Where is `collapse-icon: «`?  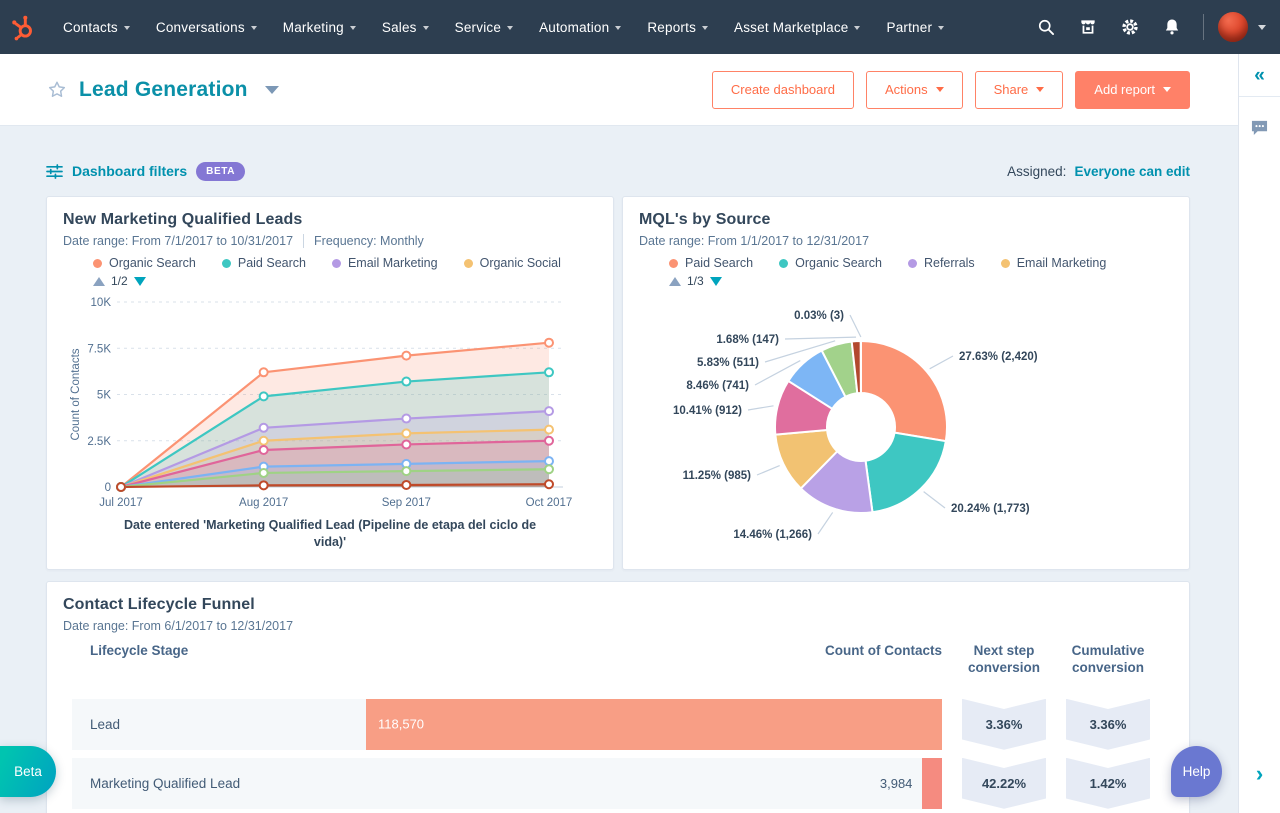
collapse-icon: « is located at coordinates (1259, 75).